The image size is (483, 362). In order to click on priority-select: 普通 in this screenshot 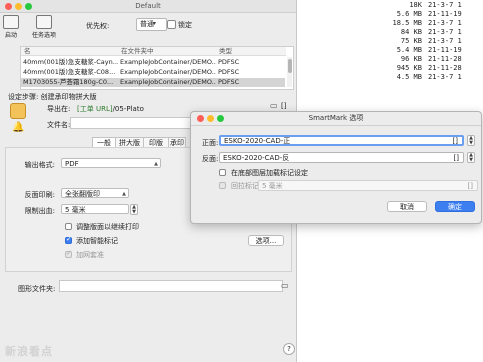, I will do `click(151, 24)`.